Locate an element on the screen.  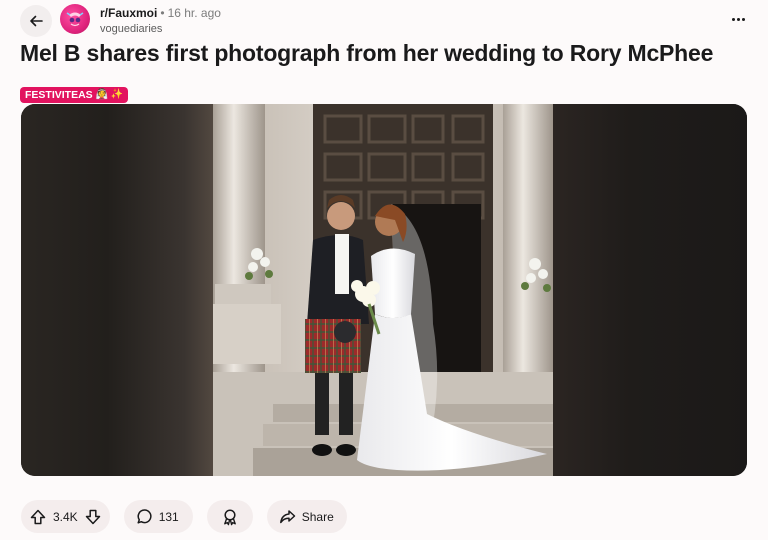
arrow-left-icon is located at coordinates (36, 21).